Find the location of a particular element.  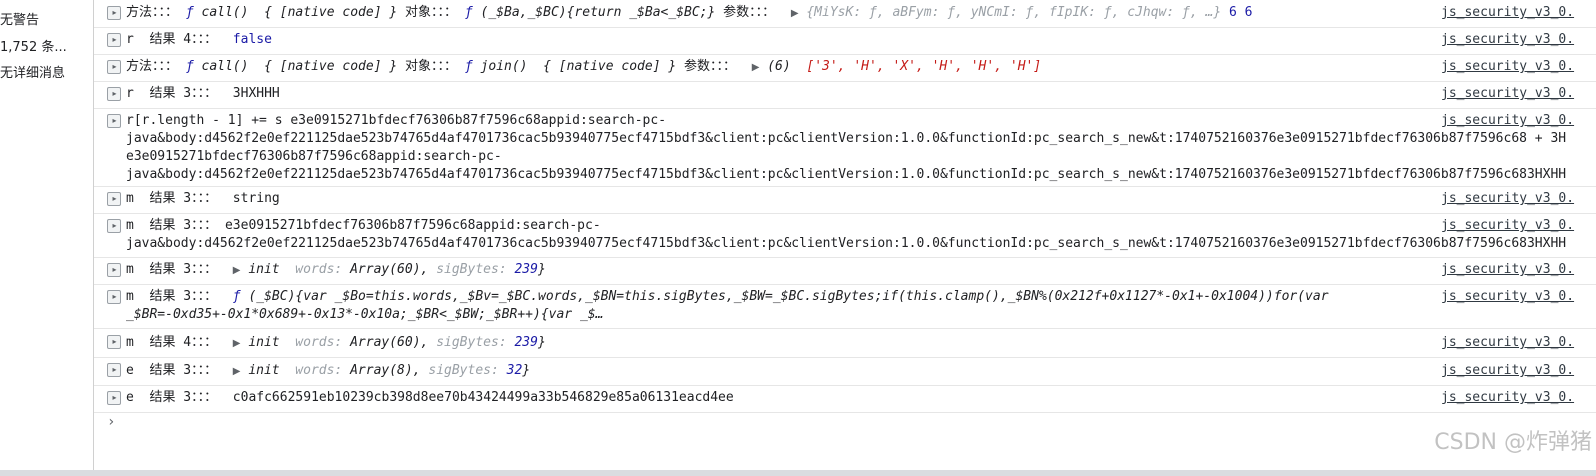

console-message: r 结果 3：：： 3HXHHH is located at coordinates (781, 94).